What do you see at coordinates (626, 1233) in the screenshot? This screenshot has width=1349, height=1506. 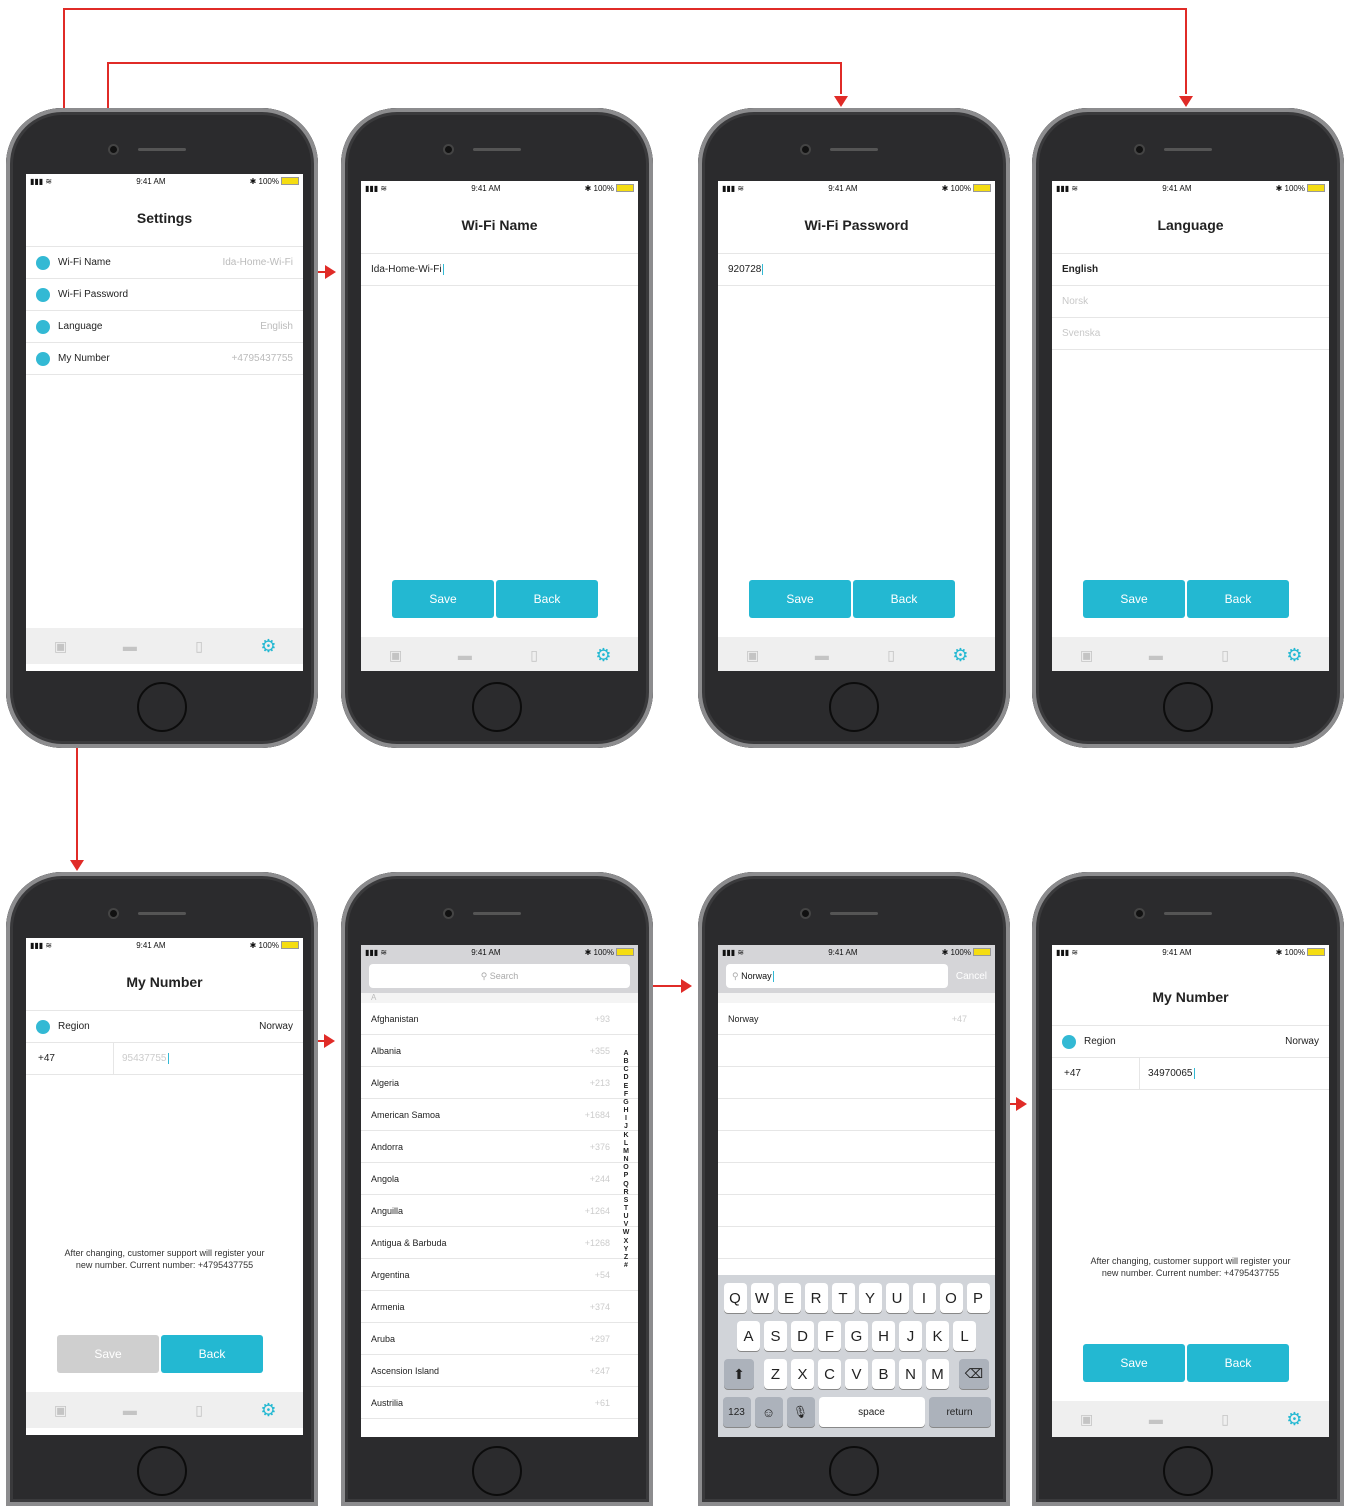 I see `alphabet-letter: W` at bounding box center [626, 1233].